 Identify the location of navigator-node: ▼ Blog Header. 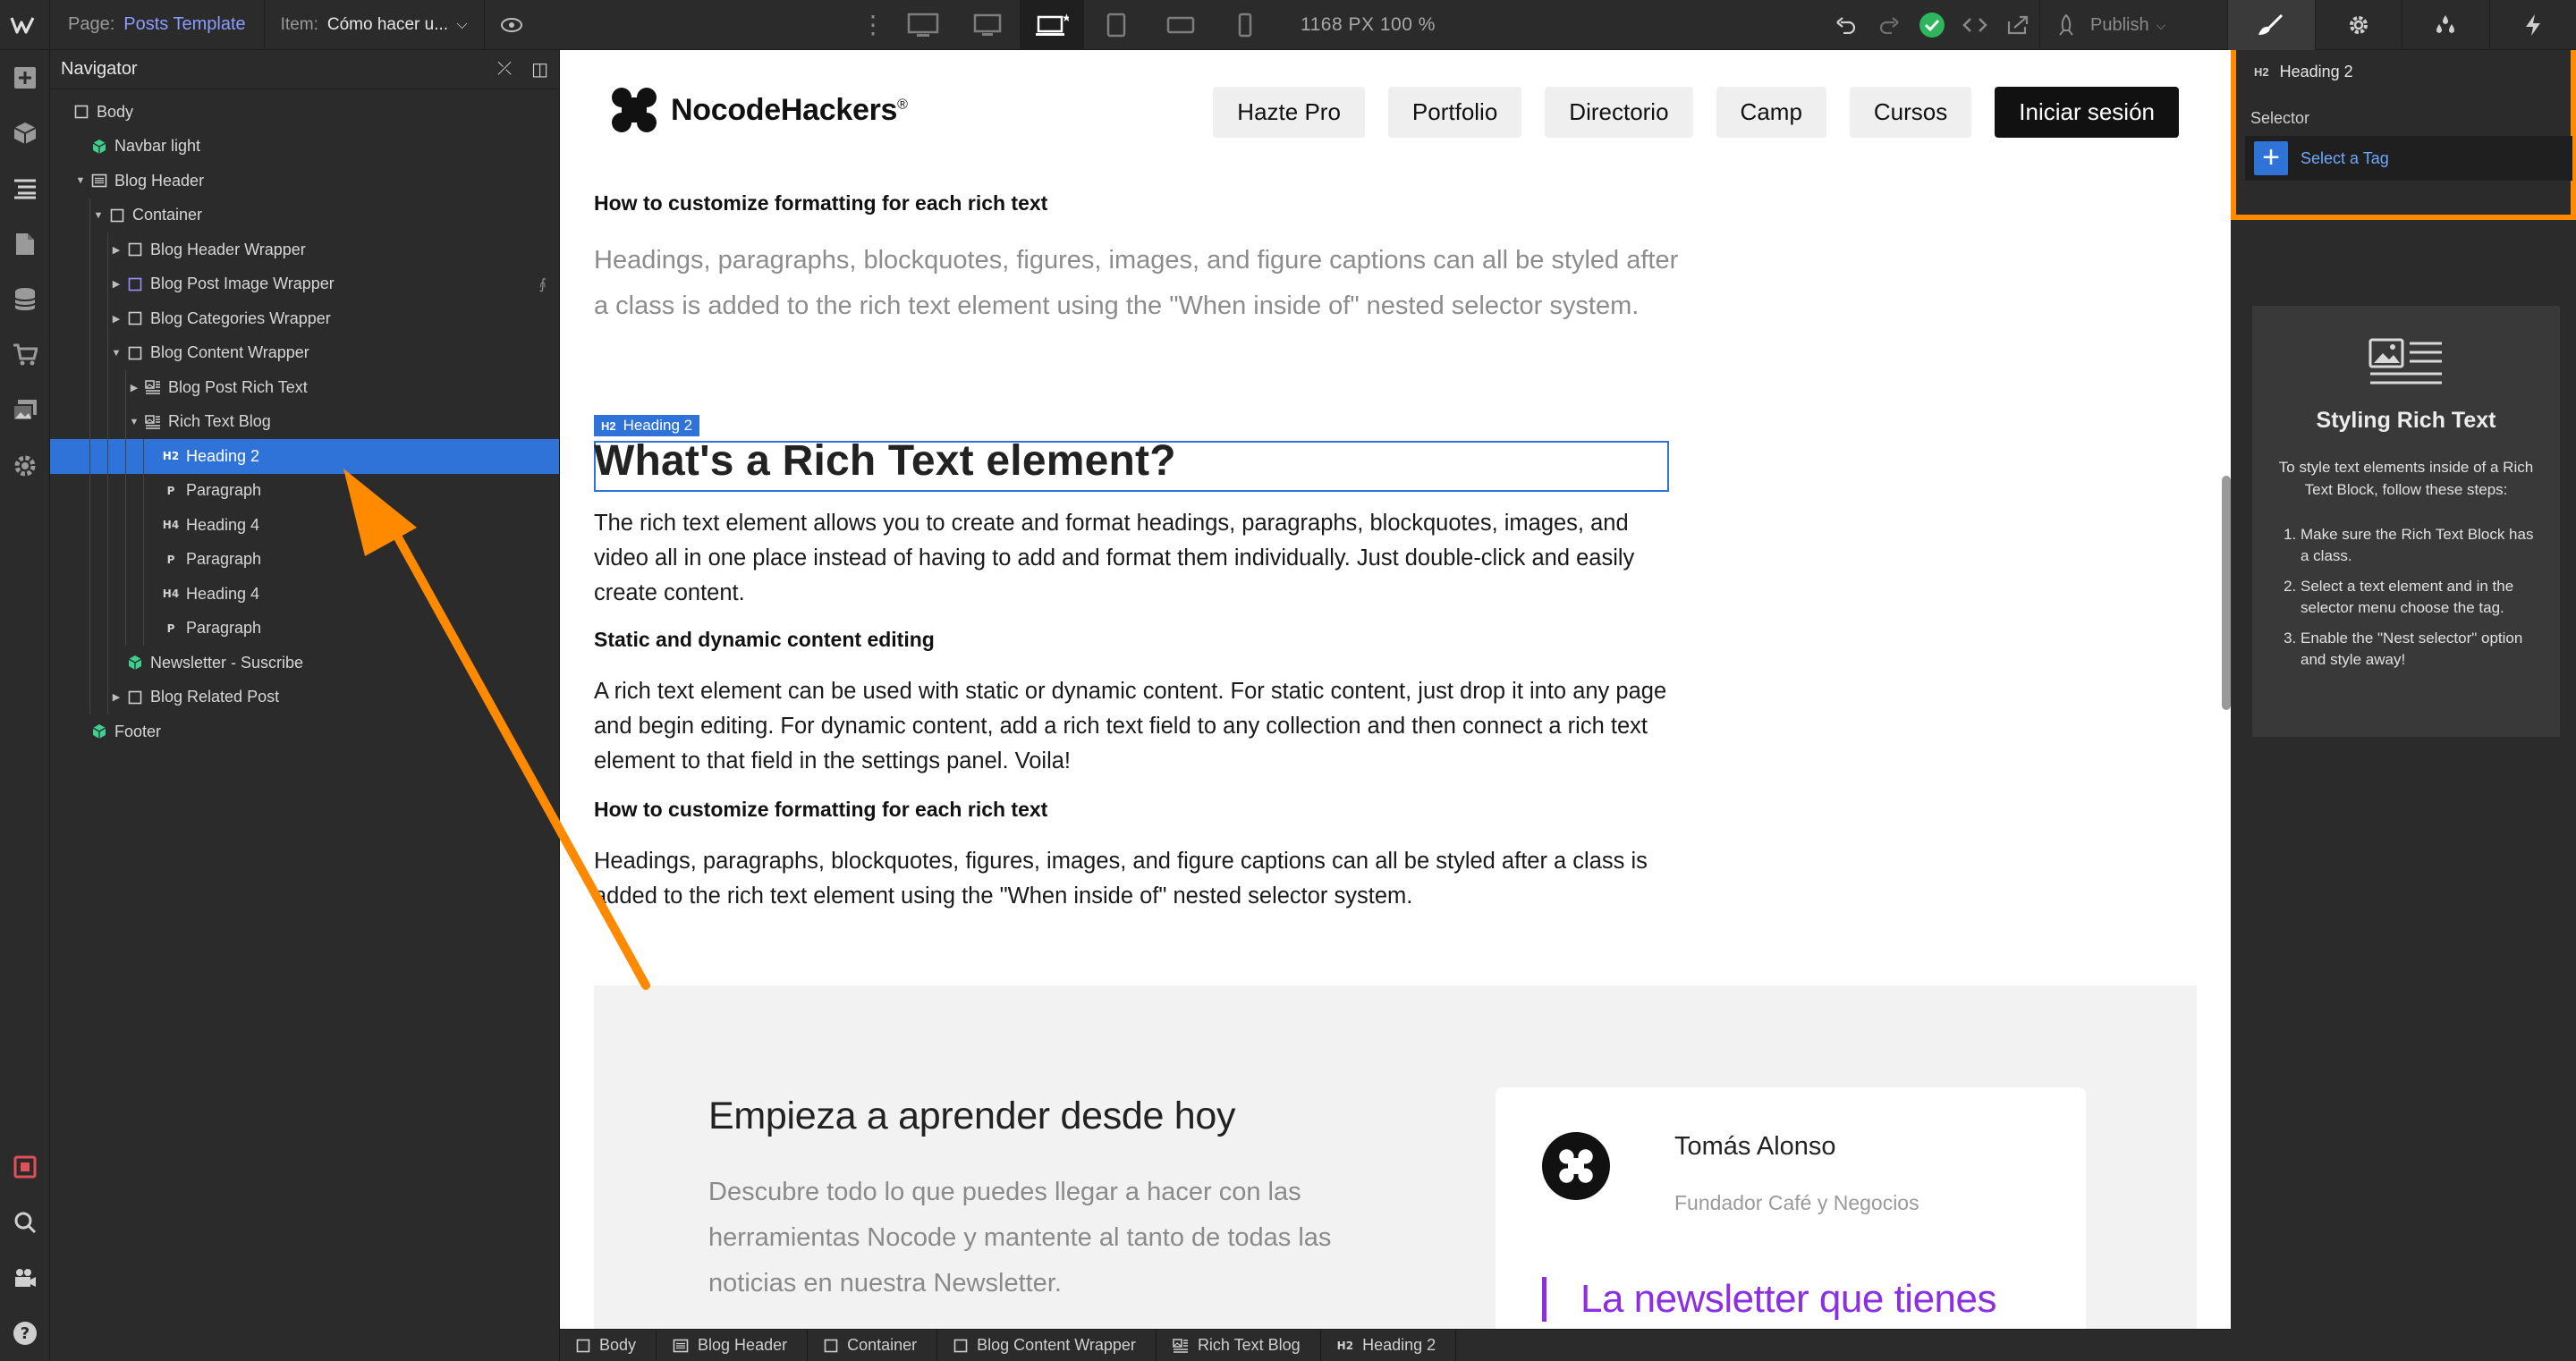
(304, 181).